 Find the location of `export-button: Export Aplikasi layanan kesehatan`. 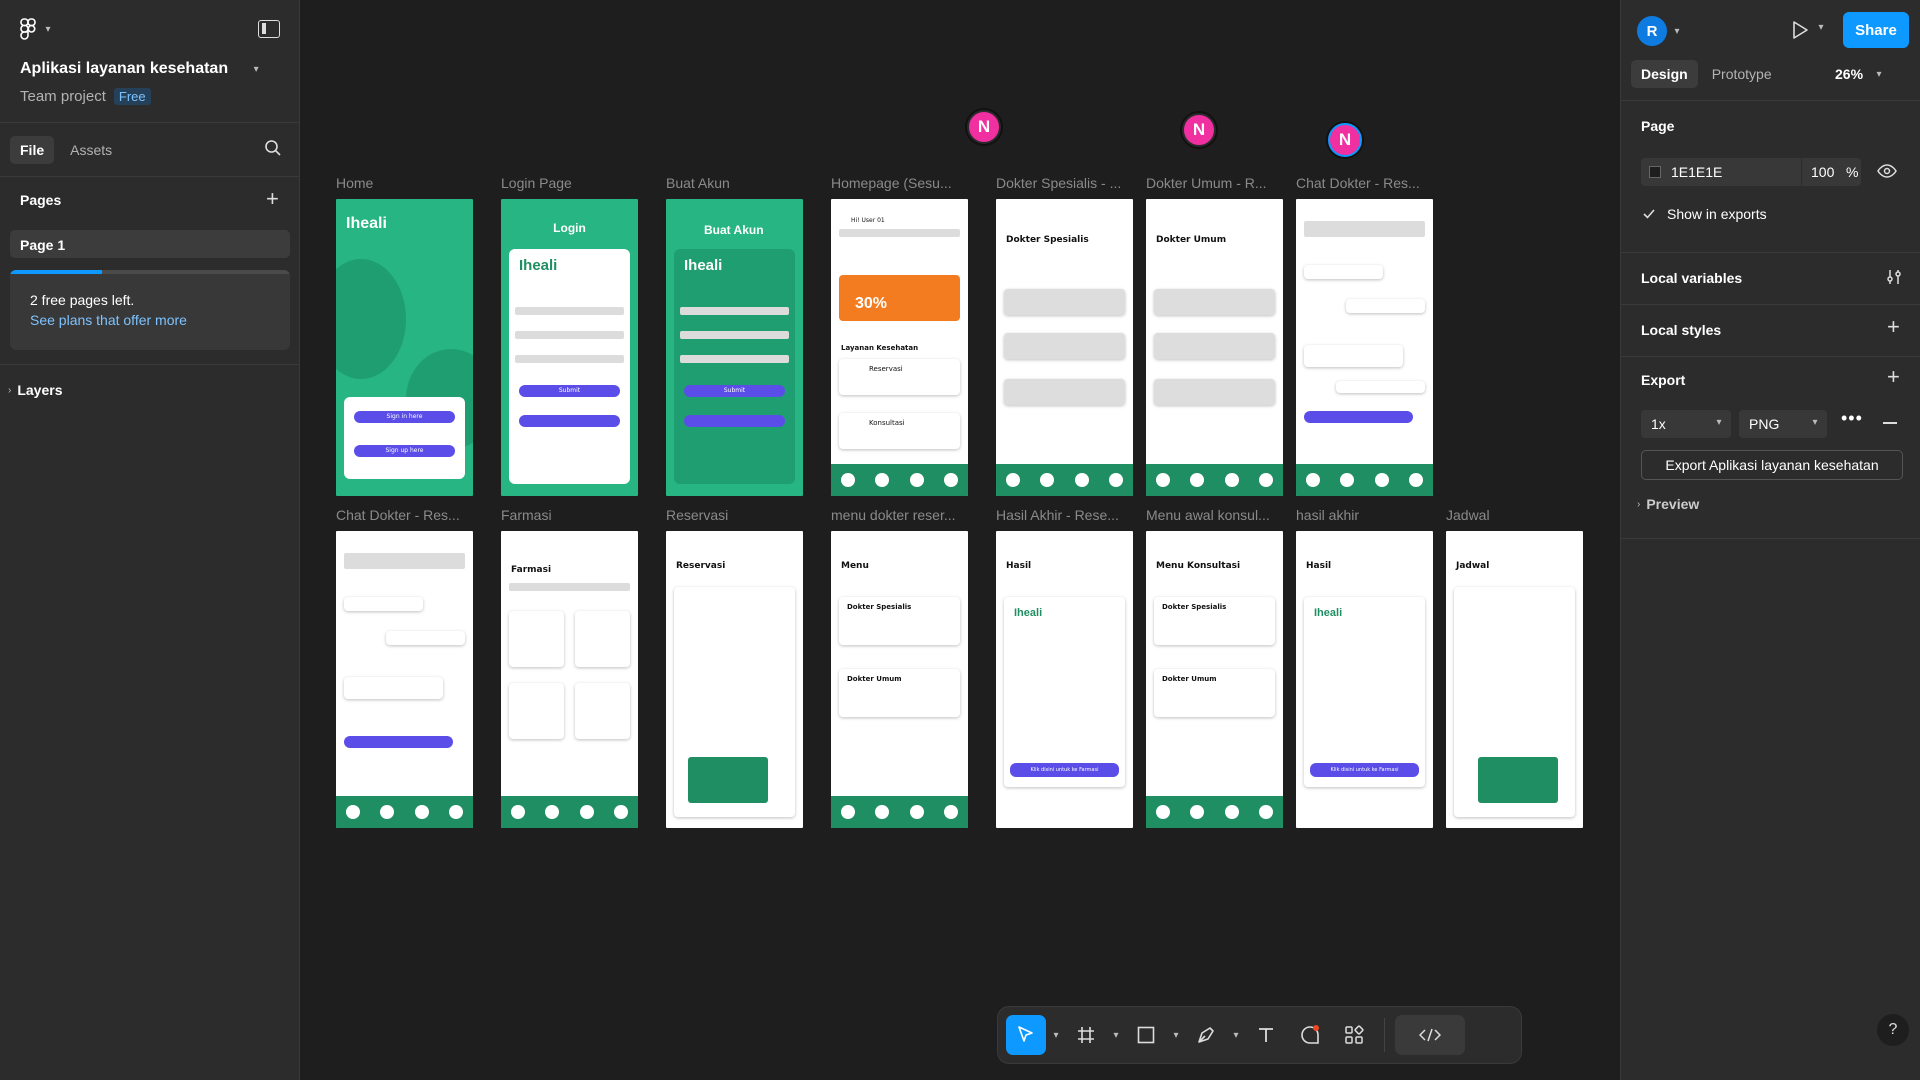

export-button: Export Aplikasi layanan kesehatan is located at coordinates (1772, 465).